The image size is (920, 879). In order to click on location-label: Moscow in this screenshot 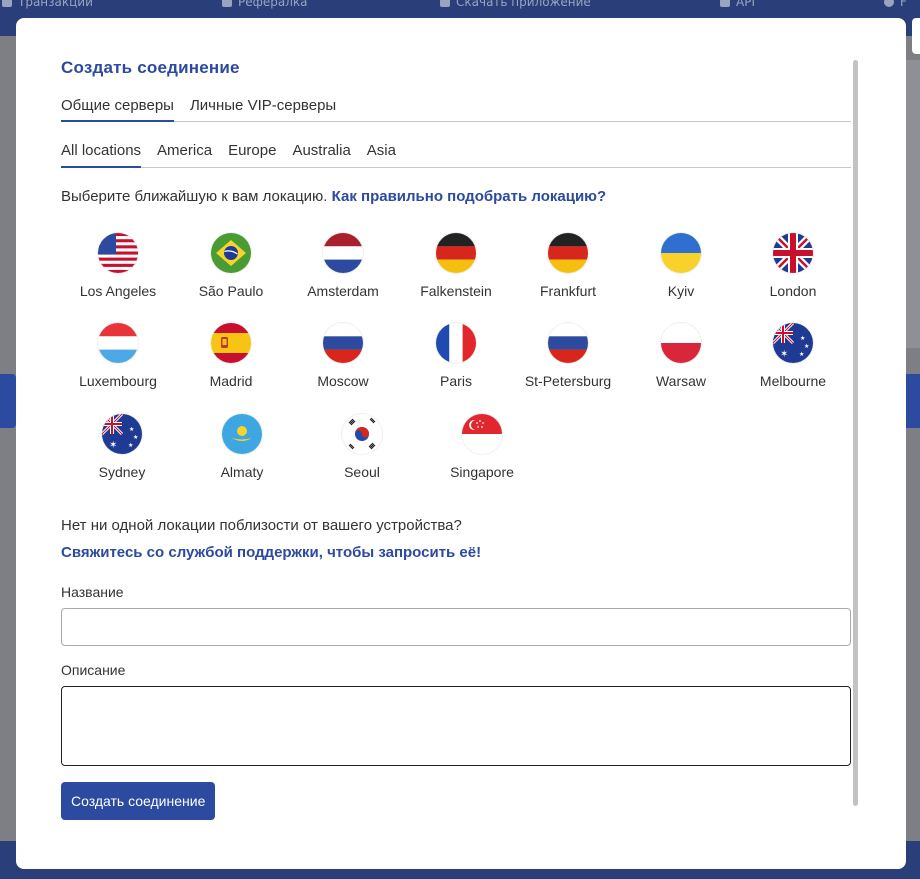, I will do `click(343, 381)`.